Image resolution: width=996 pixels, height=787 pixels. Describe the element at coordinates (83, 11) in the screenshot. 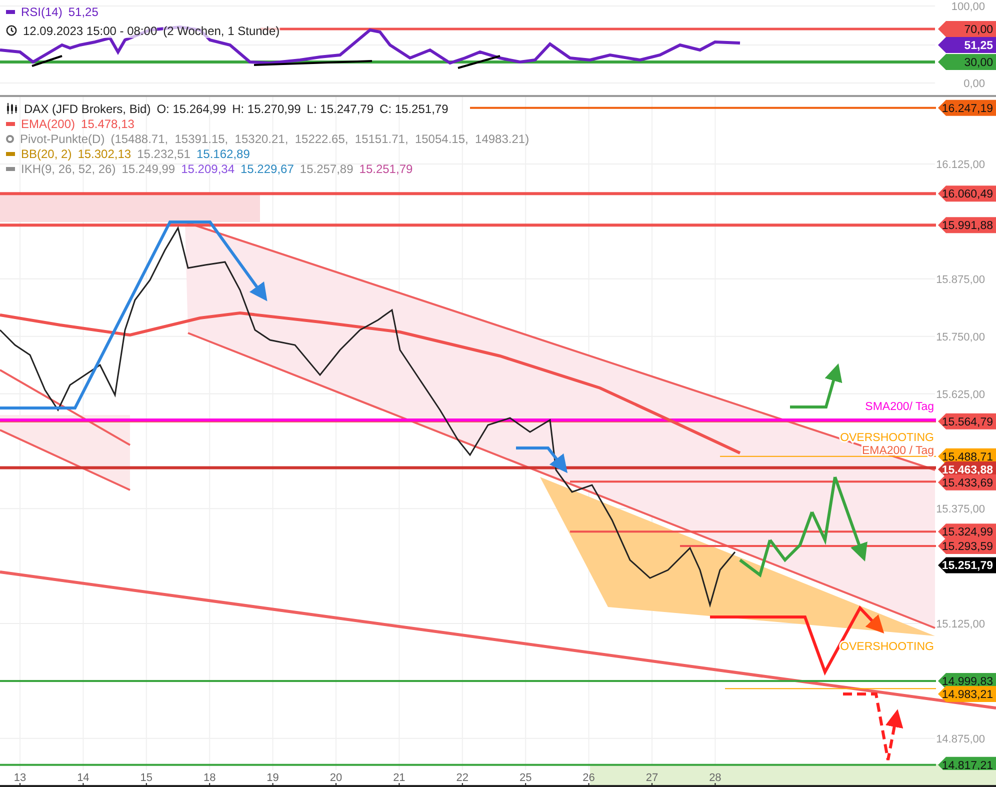

I see `legend-value: 51,25` at that location.